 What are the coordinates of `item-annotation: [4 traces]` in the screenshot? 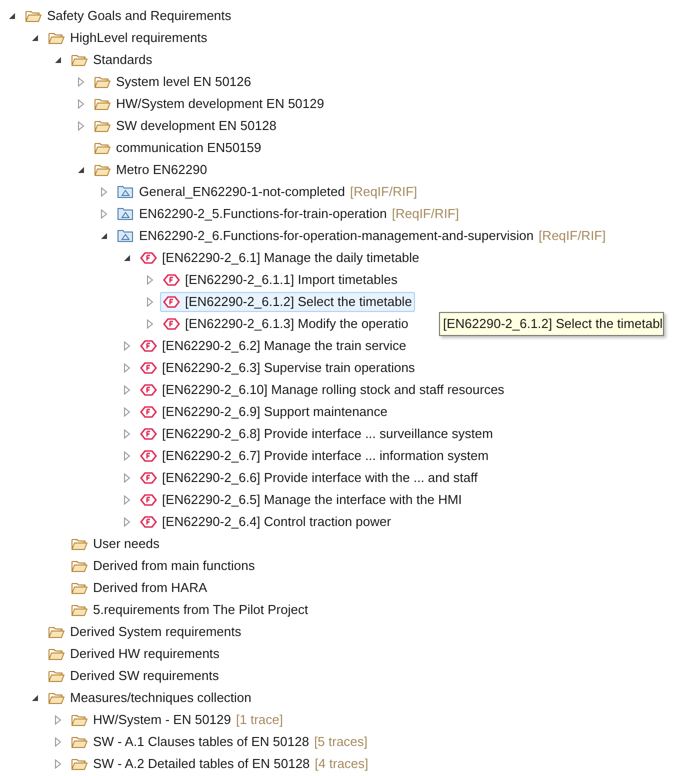 It's located at (341, 764).